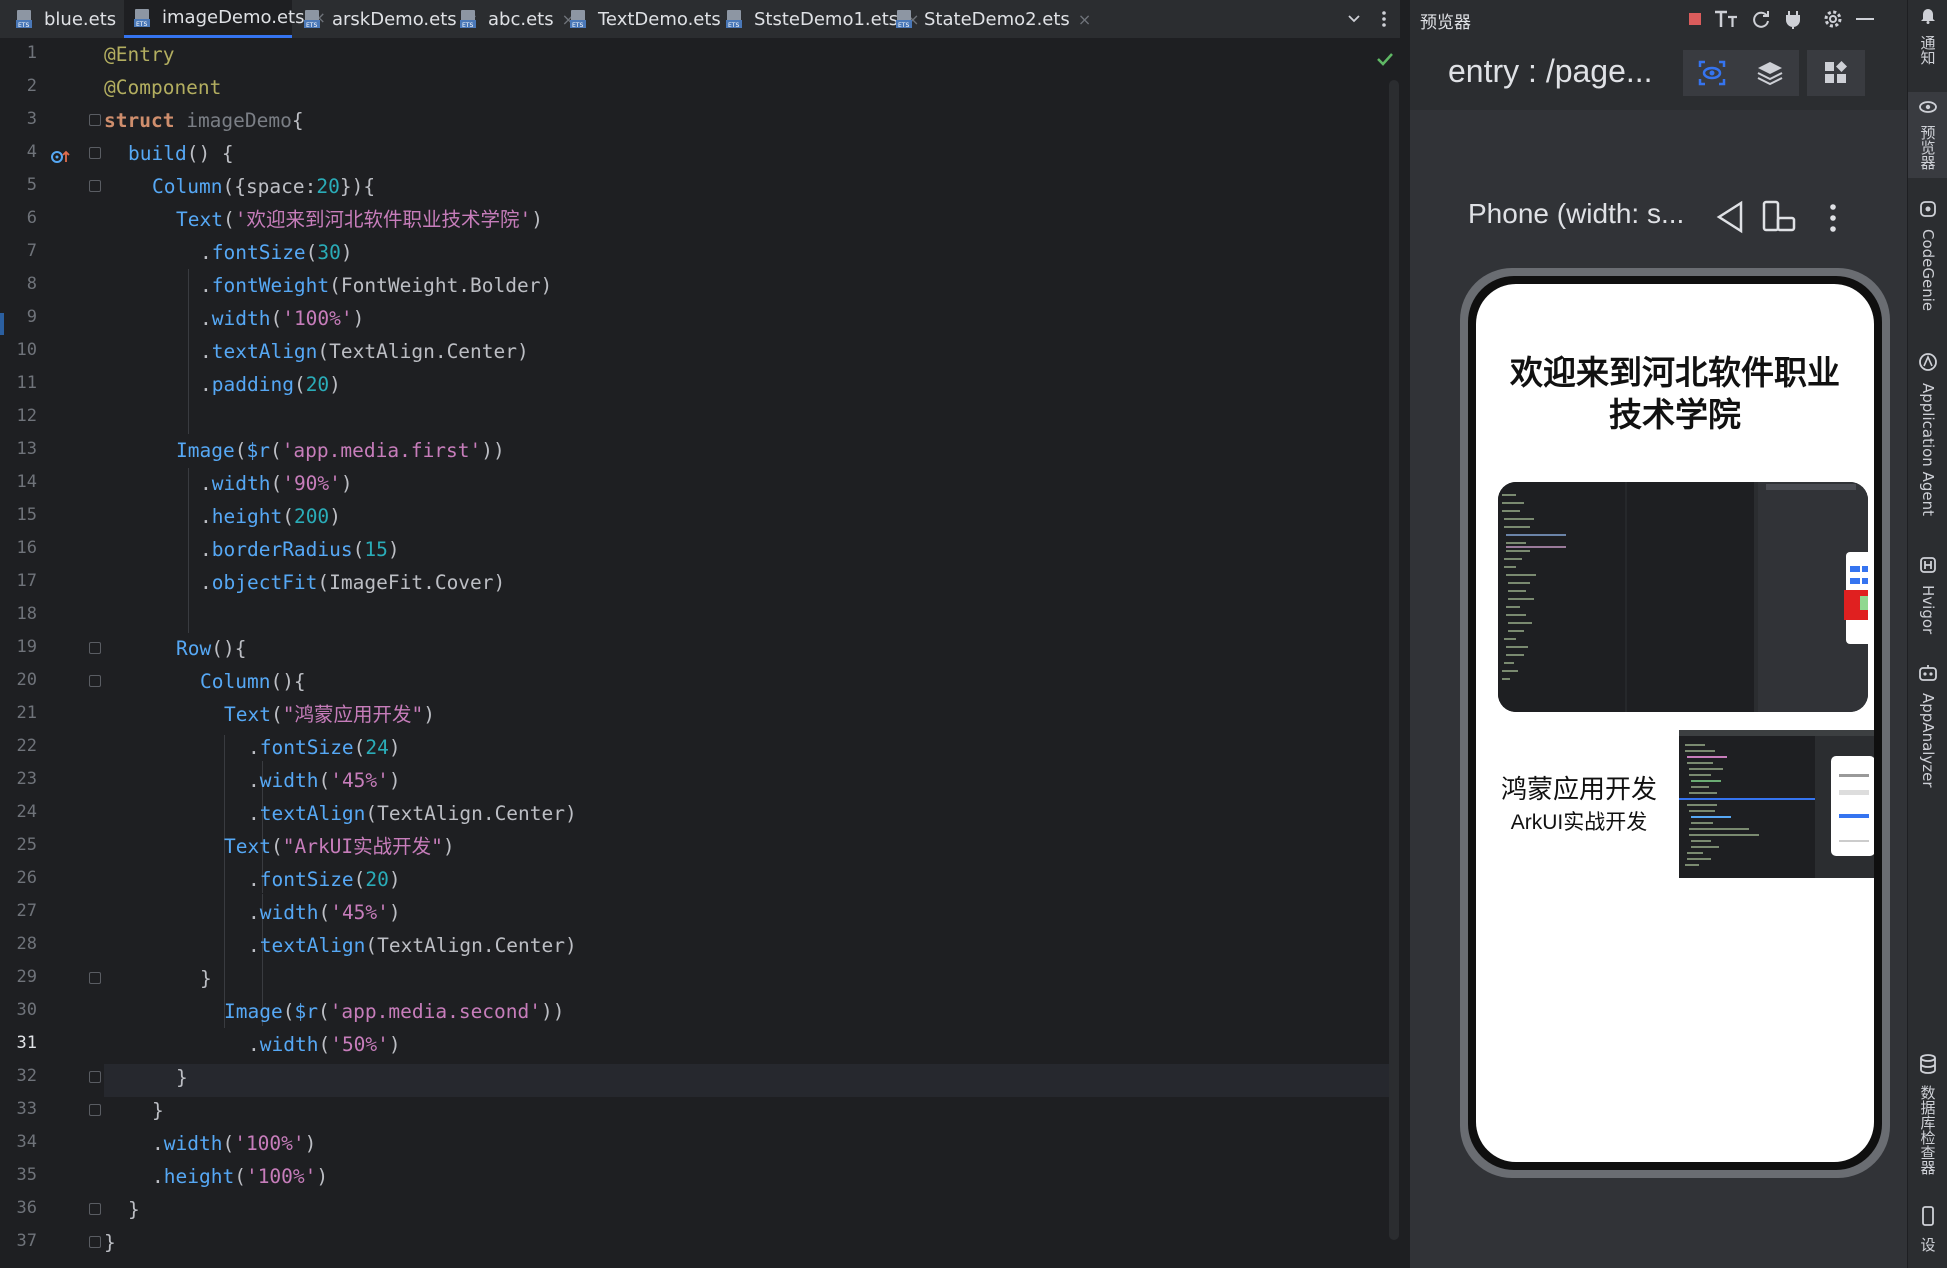 The image size is (1947, 1268). What do you see at coordinates (751, 1080) in the screenshot?
I see `current-line-highlight` at bounding box center [751, 1080].